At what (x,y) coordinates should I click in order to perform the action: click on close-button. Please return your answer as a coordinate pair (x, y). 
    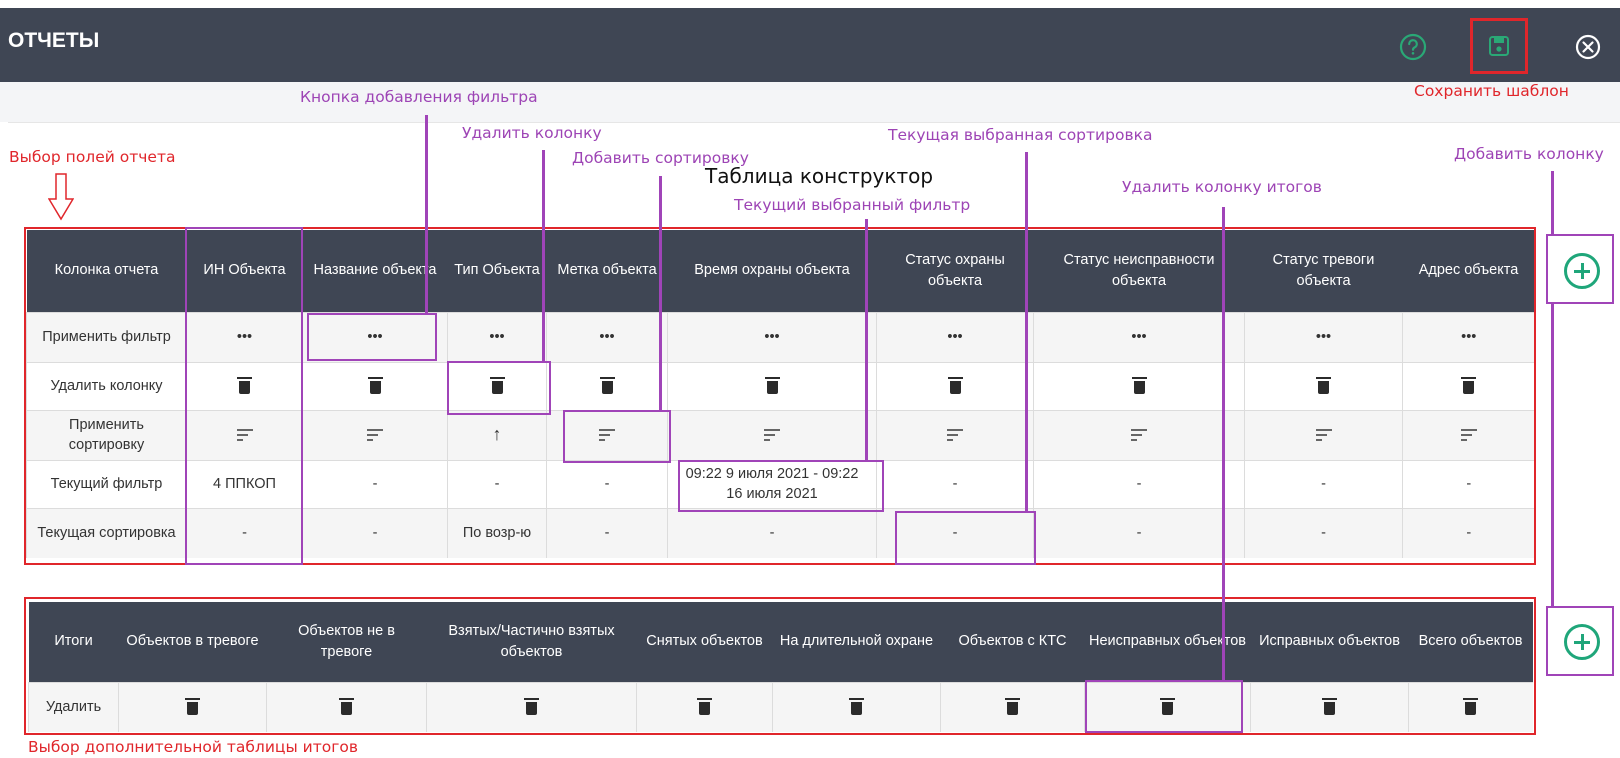
    Looking at the image, I should click on (1588, 47).